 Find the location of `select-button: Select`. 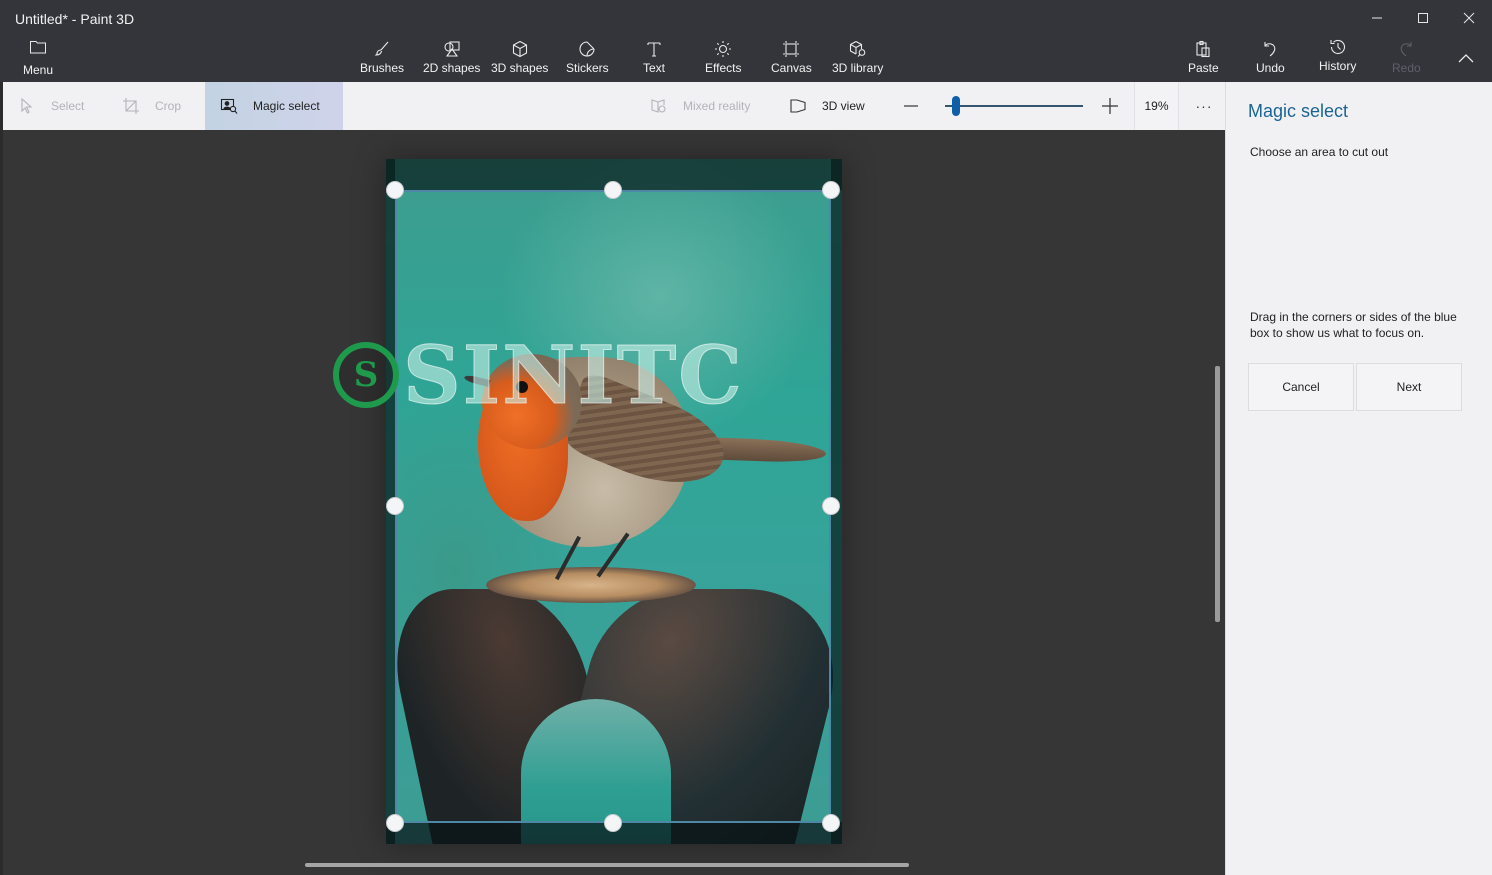

select-button: Select is located at coordinates (63, 106).